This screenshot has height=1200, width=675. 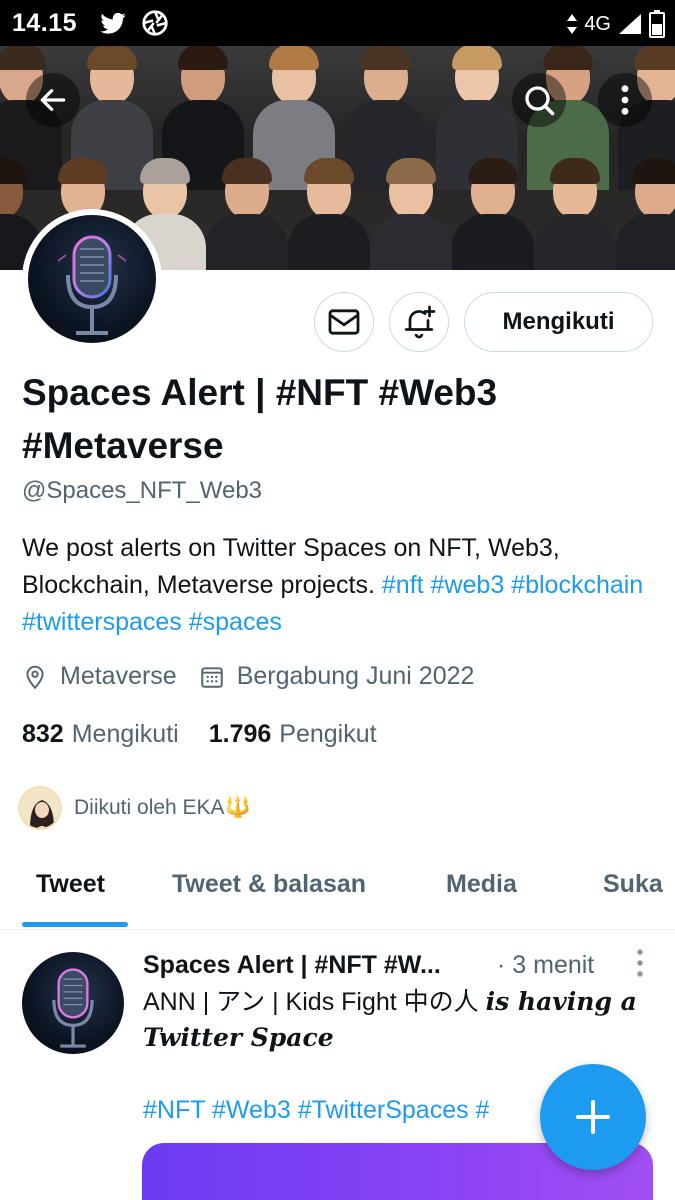 I want to click on more-options-button, so click(x=625, y=100).